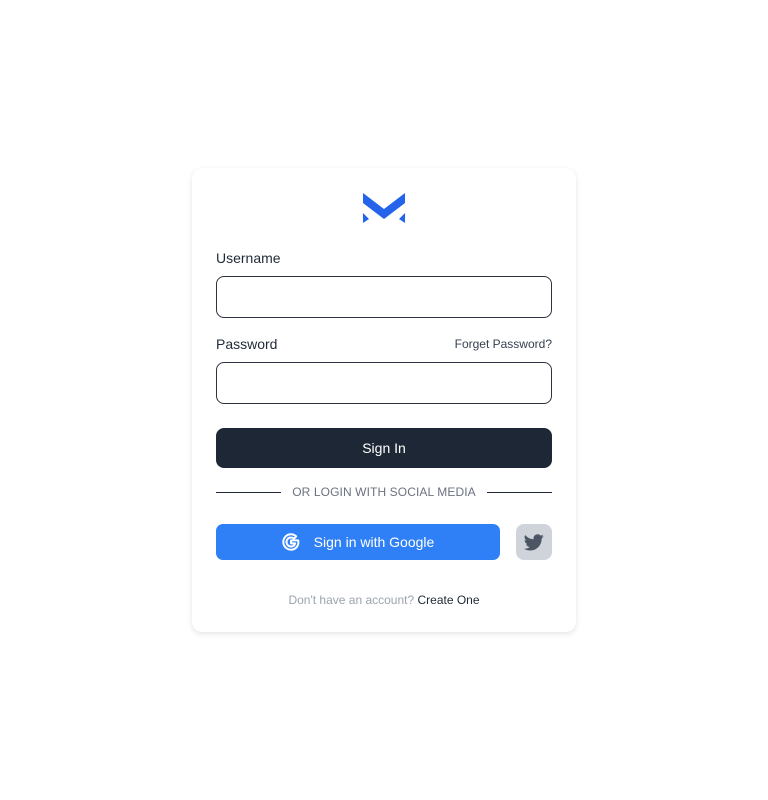  Describe the element at coordinates (384, 297) in the screenshot. I see `username-input` at that location.